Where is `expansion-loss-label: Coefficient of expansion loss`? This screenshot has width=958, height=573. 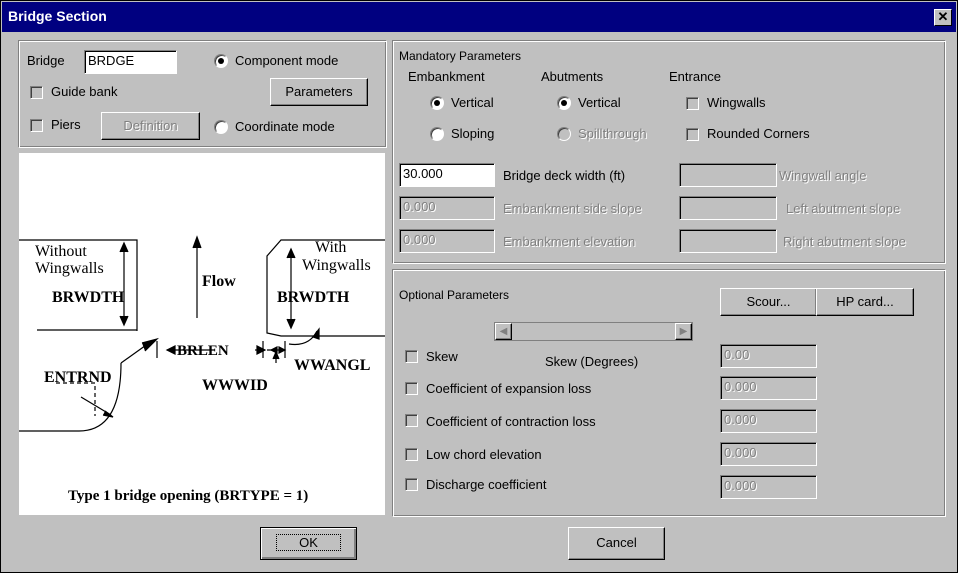
expansion-loss-label: Coefficient of expansion loss is located at coordinates (509, 388).